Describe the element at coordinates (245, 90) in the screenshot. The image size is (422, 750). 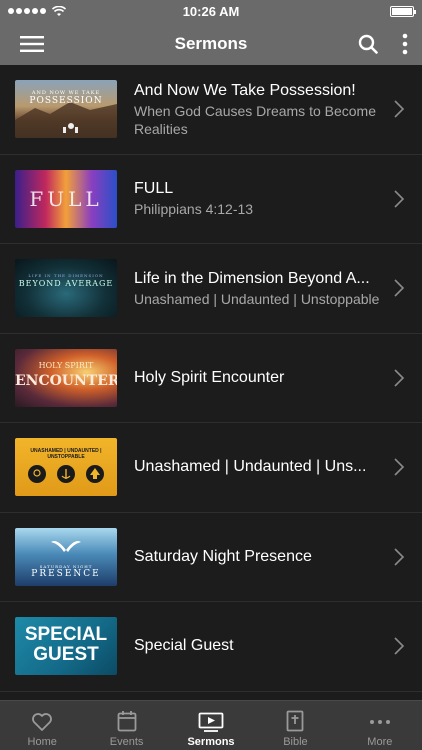
I see `sermon-title: And Now We Take Possession!` at that location.